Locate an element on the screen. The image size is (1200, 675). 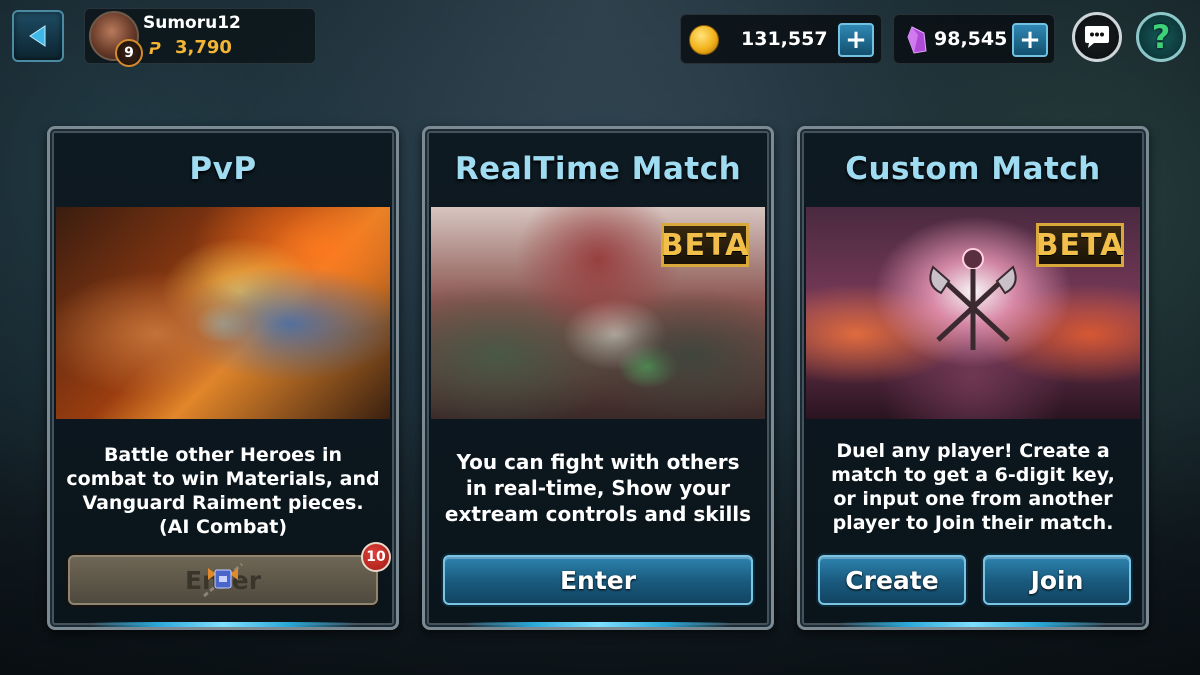
custom-title: Custom Match is located at coordinates (973, 169).